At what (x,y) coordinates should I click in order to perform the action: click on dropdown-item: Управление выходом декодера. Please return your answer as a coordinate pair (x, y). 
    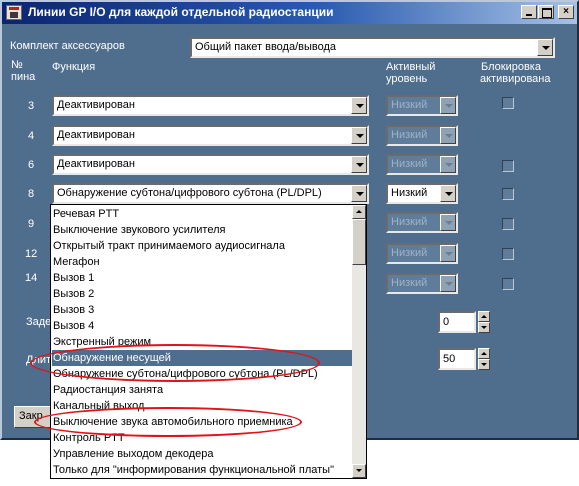
    Looking at the image, I should click on (202, 454).